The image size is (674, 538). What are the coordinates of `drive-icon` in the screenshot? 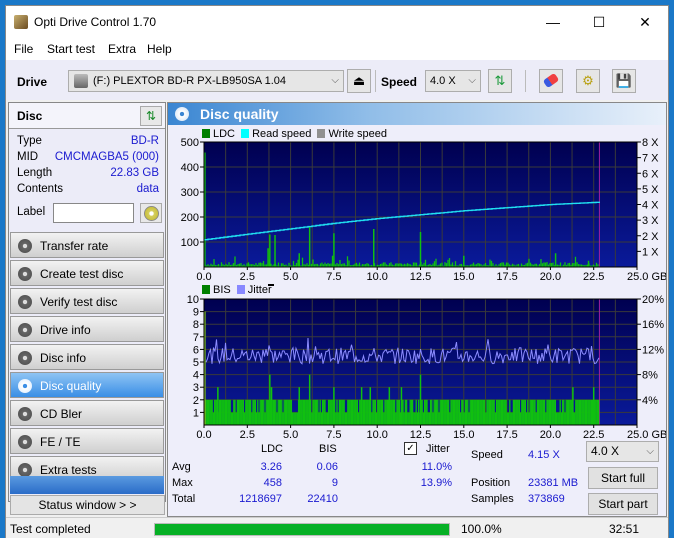 It's located at (81, 81).